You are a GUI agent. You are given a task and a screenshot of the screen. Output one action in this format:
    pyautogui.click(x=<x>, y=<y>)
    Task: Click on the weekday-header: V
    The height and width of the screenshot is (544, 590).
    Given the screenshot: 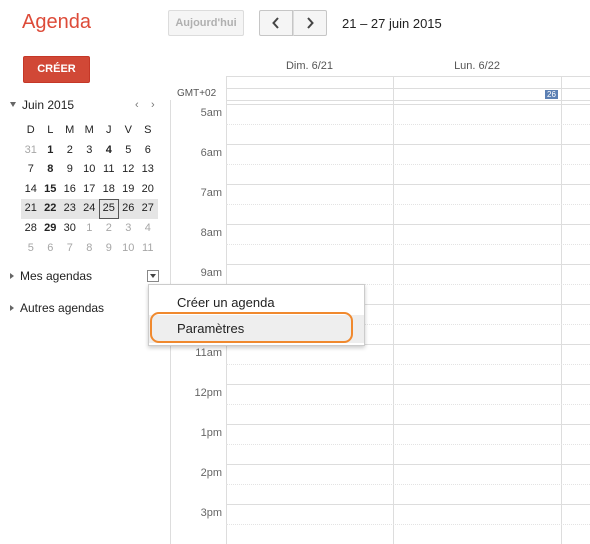 What is the action you would take?
    pyautogui.click(x=128, y=130)
    